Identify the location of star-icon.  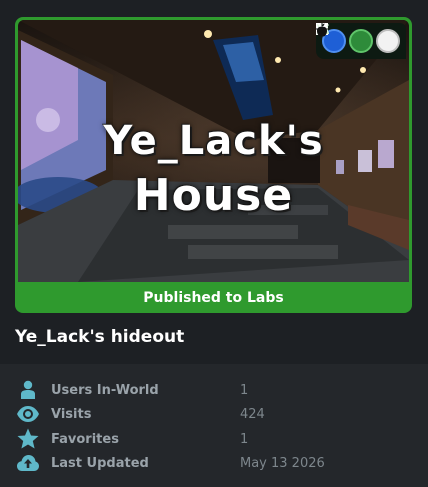
(28, 438).